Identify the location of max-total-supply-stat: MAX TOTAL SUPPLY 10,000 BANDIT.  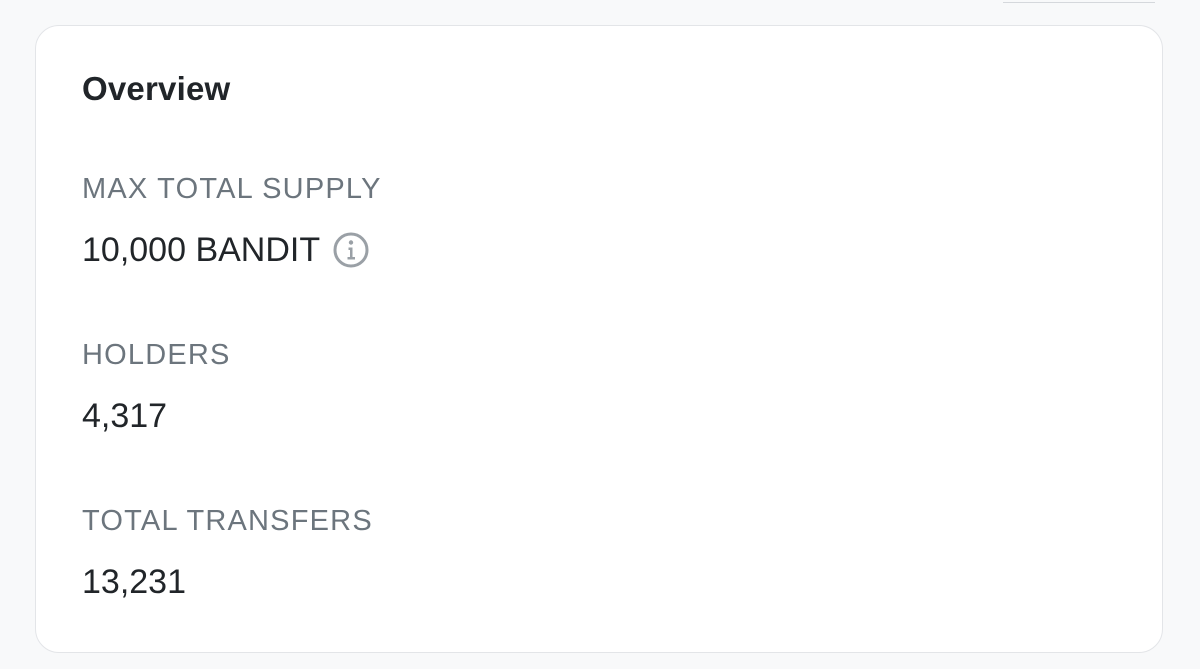
(232, 221).